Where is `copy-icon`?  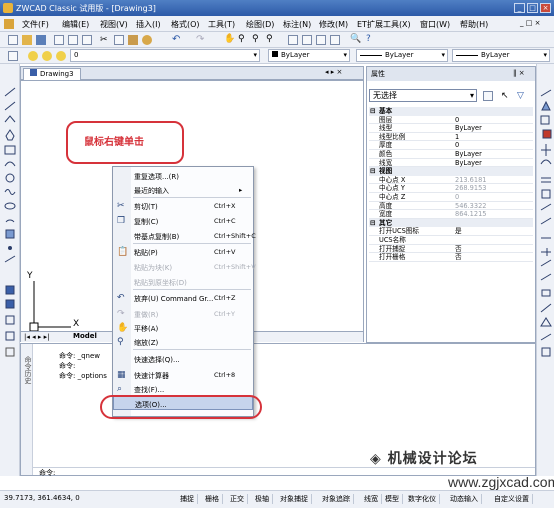
copy-icon is located at coordinates (119, 40).